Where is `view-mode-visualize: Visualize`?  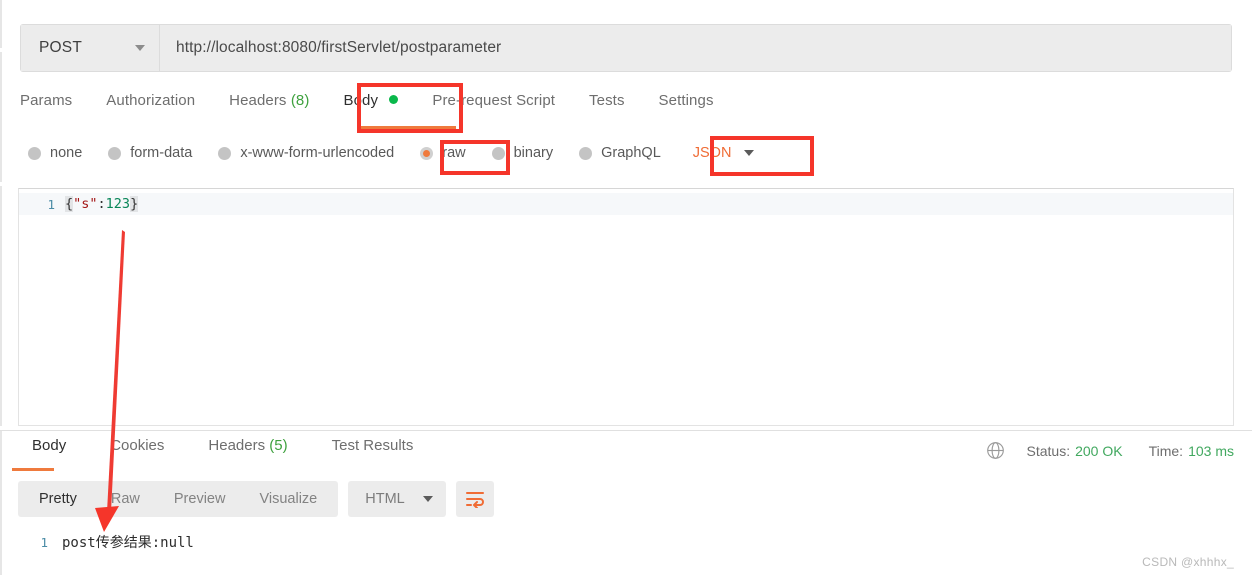 view-mode-visualize: Visualize is located at coordinates (288, 499).